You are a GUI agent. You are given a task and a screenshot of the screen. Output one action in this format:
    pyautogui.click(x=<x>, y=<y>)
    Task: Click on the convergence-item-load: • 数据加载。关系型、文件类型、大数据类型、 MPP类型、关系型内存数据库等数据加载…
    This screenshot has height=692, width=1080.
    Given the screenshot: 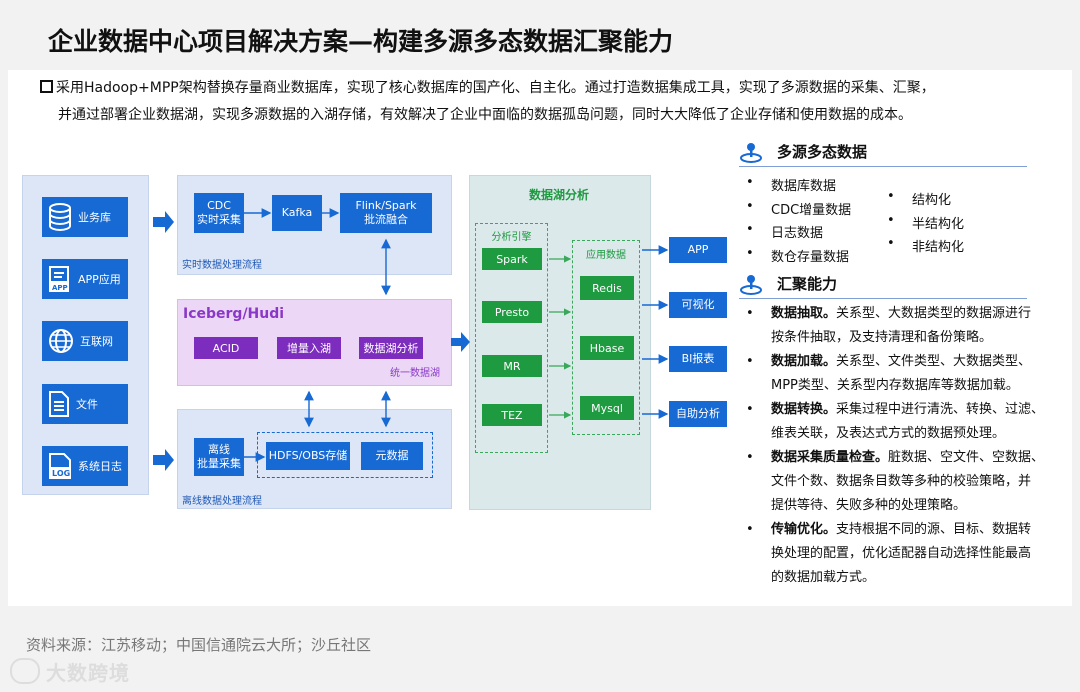 What is the action you would take?
    pyautogui.click(x=889, y=373)
    